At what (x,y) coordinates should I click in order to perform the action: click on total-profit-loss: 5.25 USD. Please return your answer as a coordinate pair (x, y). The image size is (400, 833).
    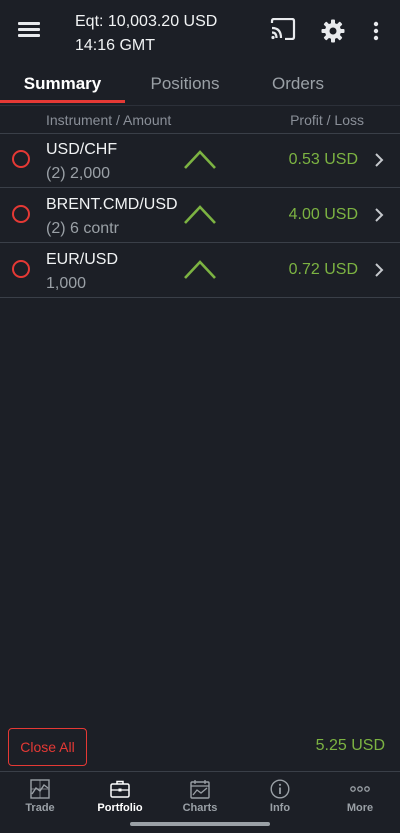
    Looking at the image, I should click on (350, 745).